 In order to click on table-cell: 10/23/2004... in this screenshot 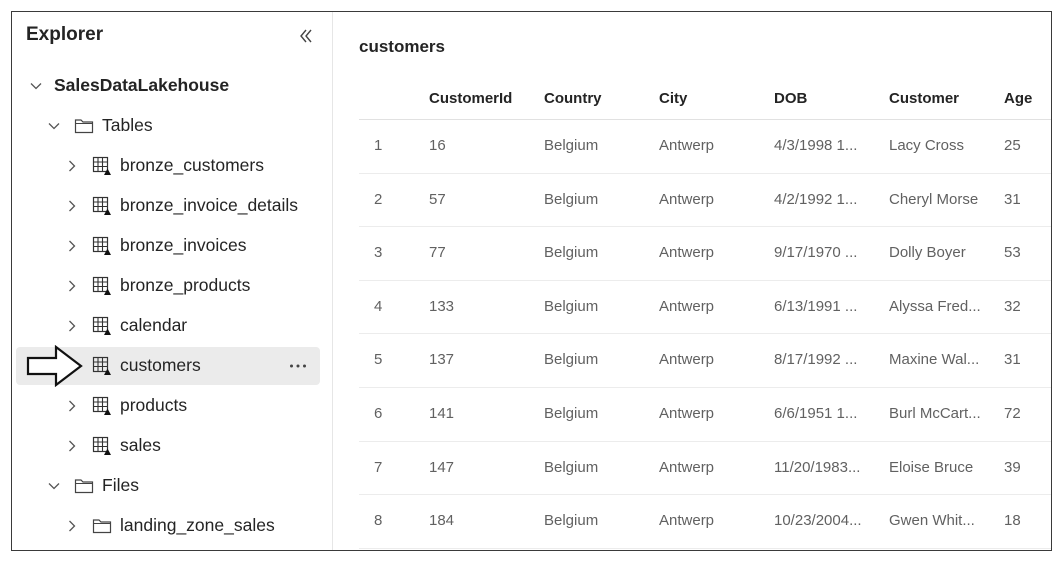, I will do `click(818, 521)`.